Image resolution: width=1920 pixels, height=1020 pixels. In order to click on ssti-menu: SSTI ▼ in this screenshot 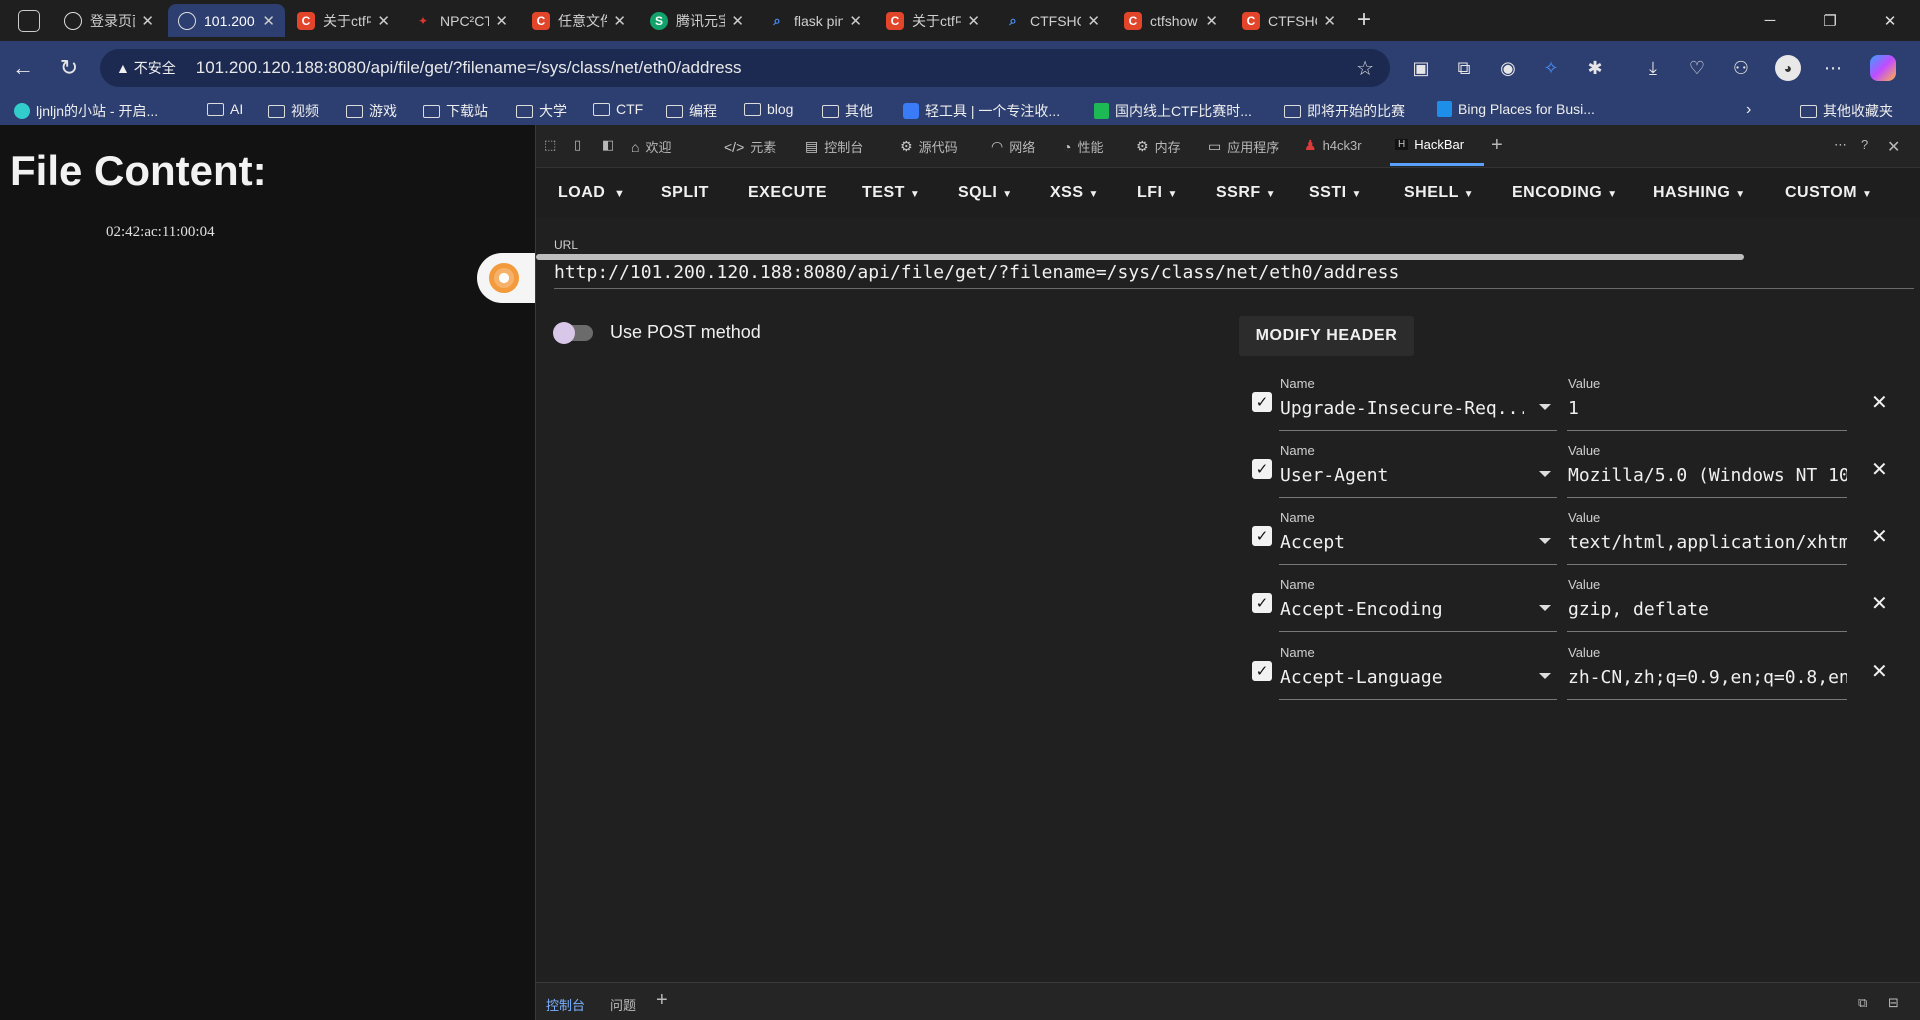, I will do `click(1335, 193)`.